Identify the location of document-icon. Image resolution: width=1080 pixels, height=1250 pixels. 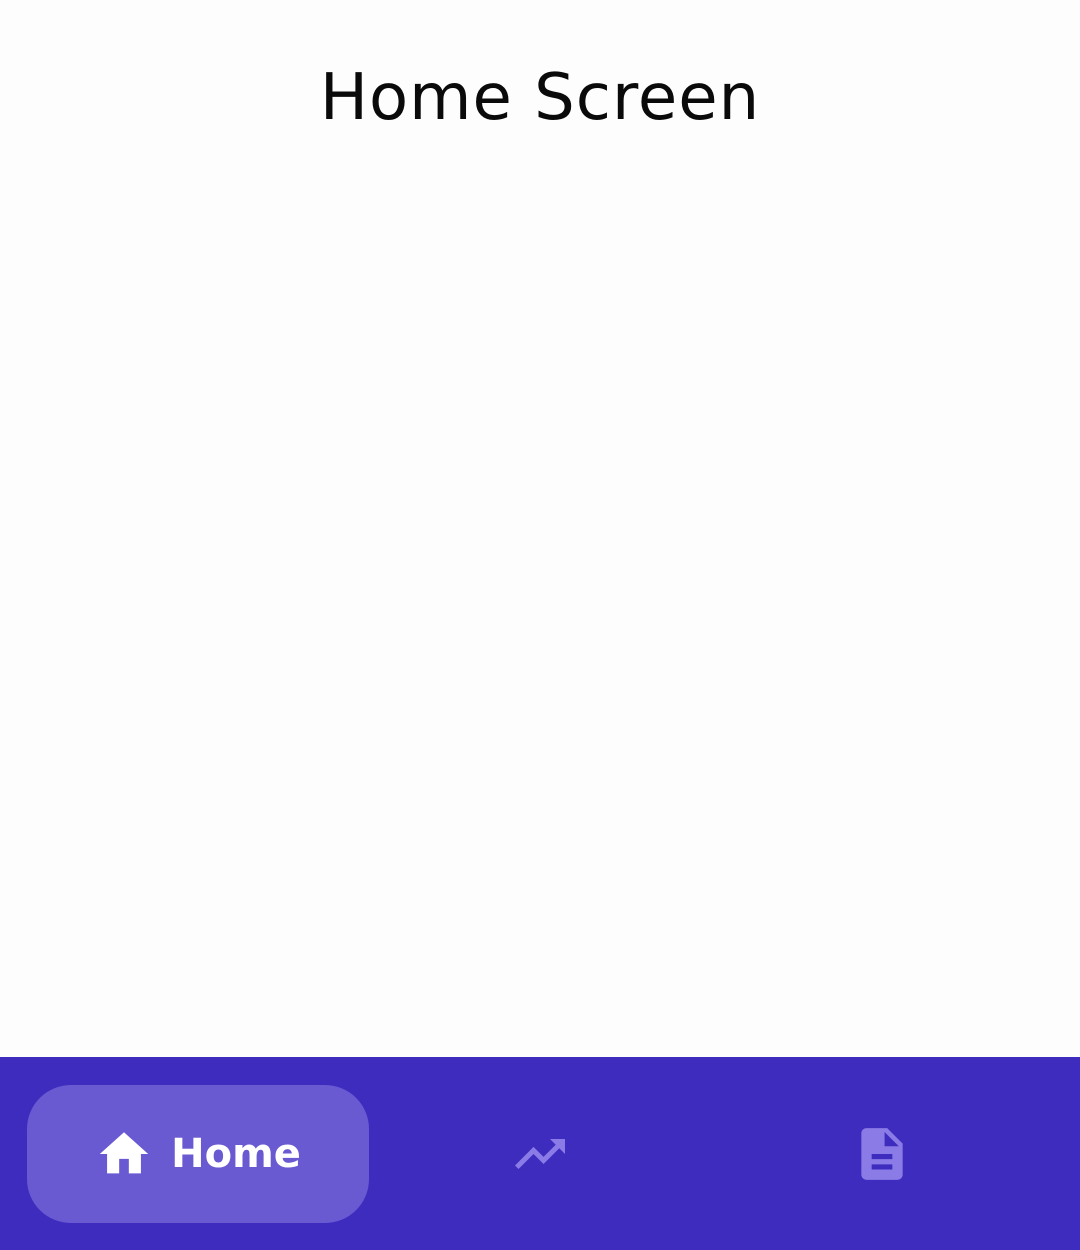
(882, 1154).